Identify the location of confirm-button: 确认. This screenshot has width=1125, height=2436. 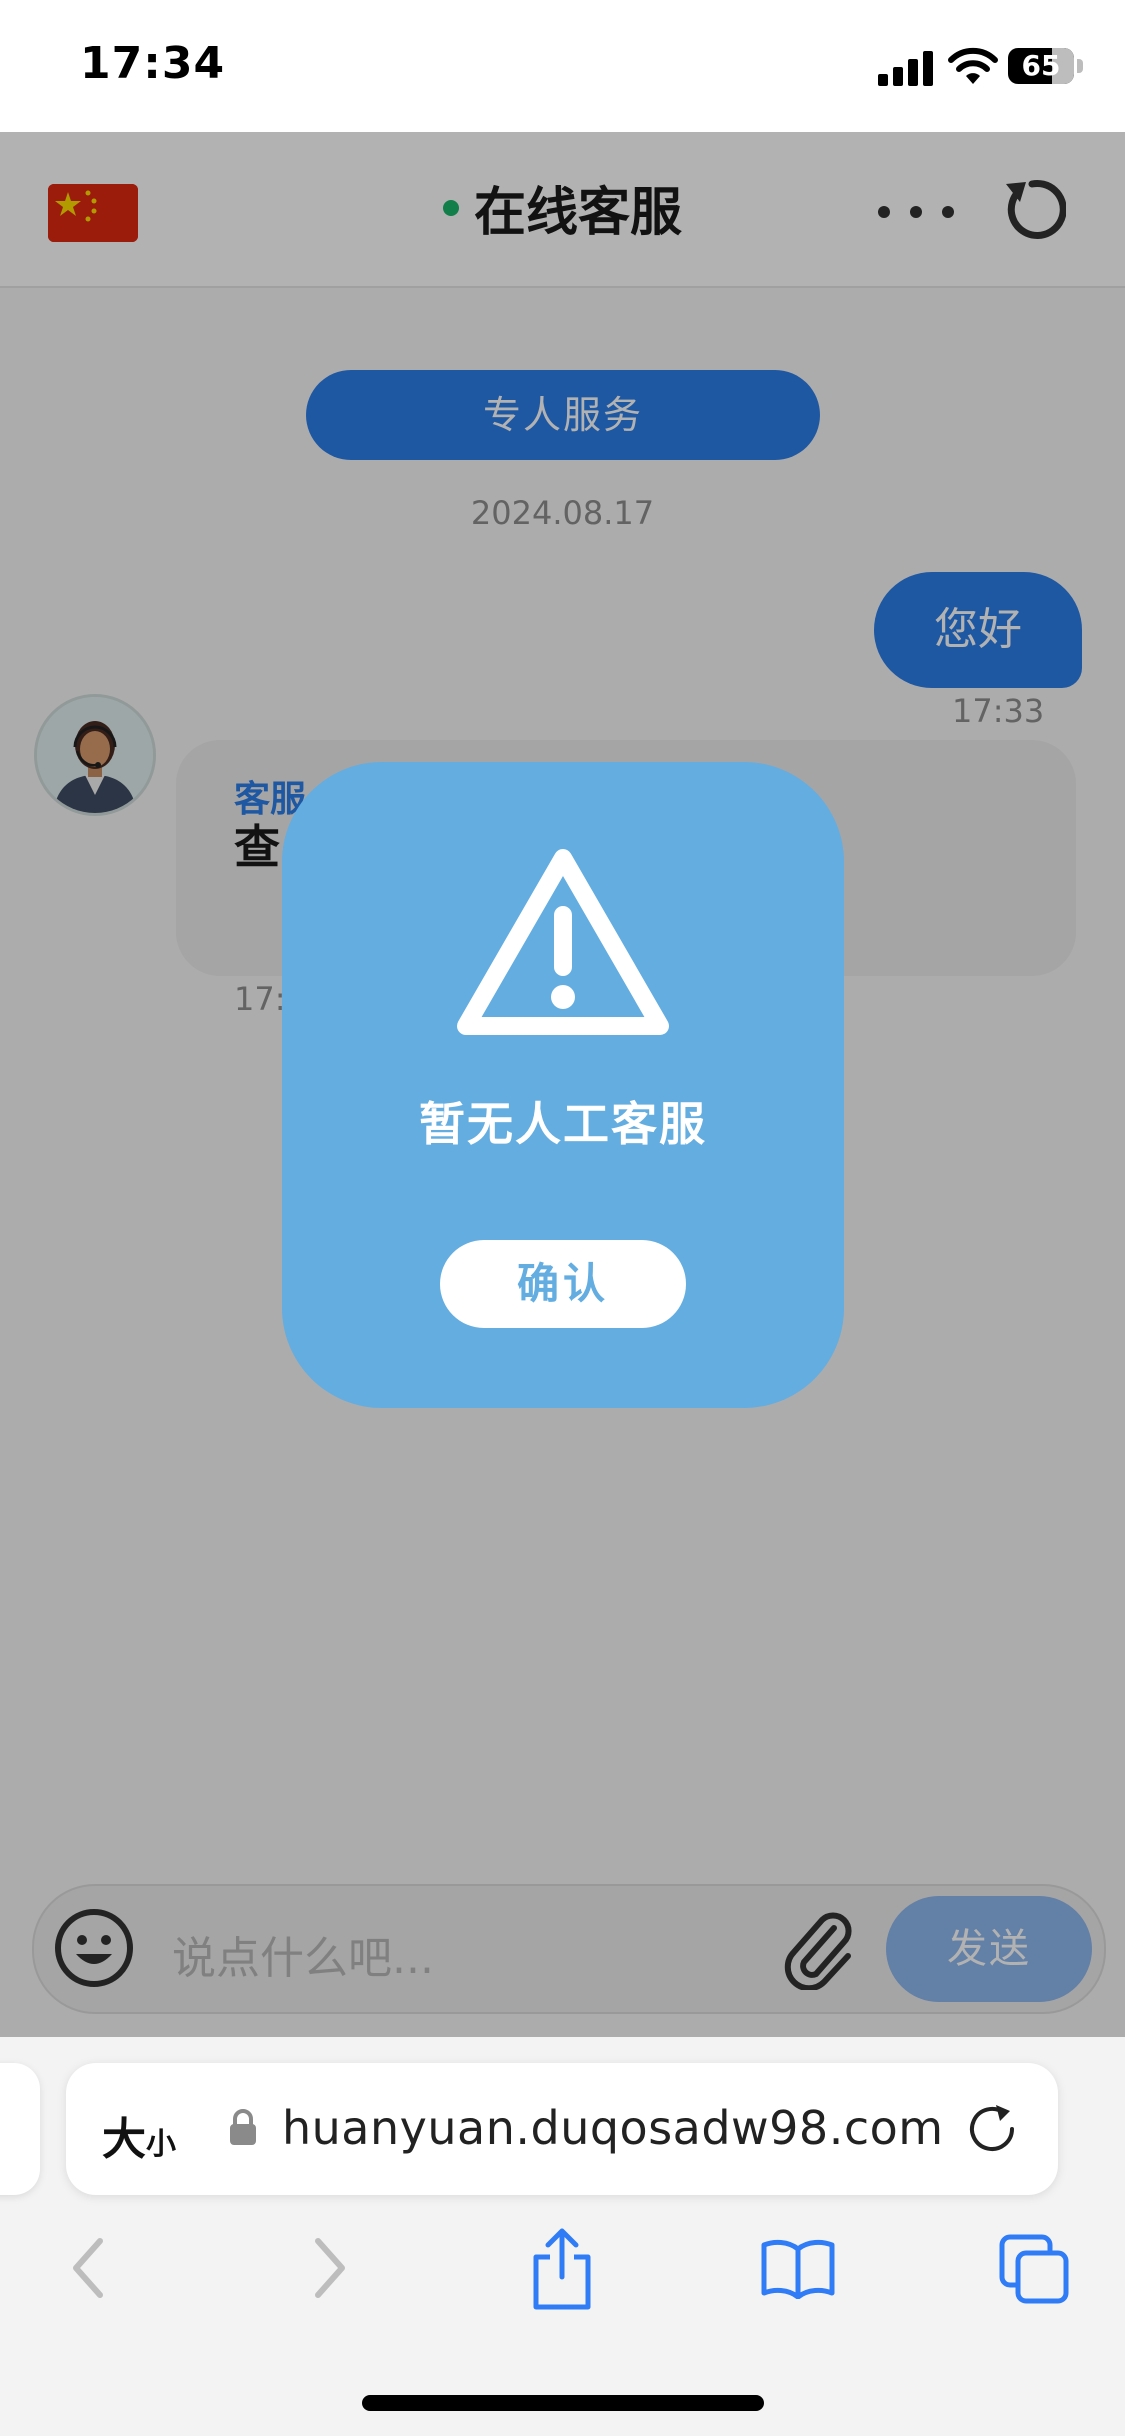
(563, 1284).